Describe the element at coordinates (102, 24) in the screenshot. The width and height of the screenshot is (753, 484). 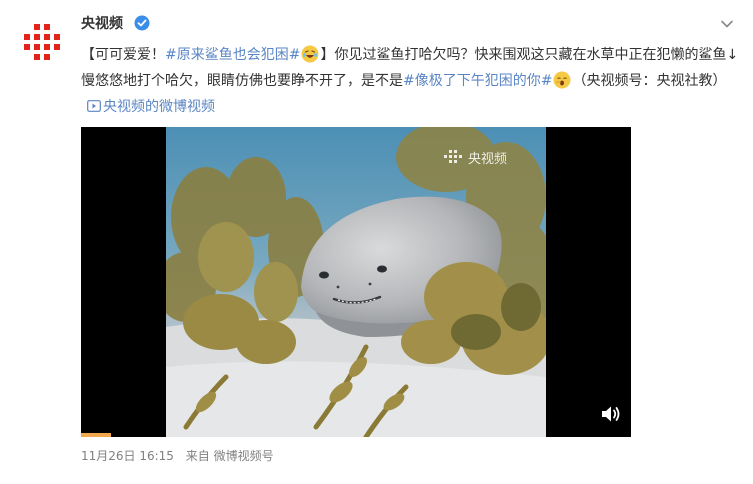
I see `author-name: 央视频` at that location.